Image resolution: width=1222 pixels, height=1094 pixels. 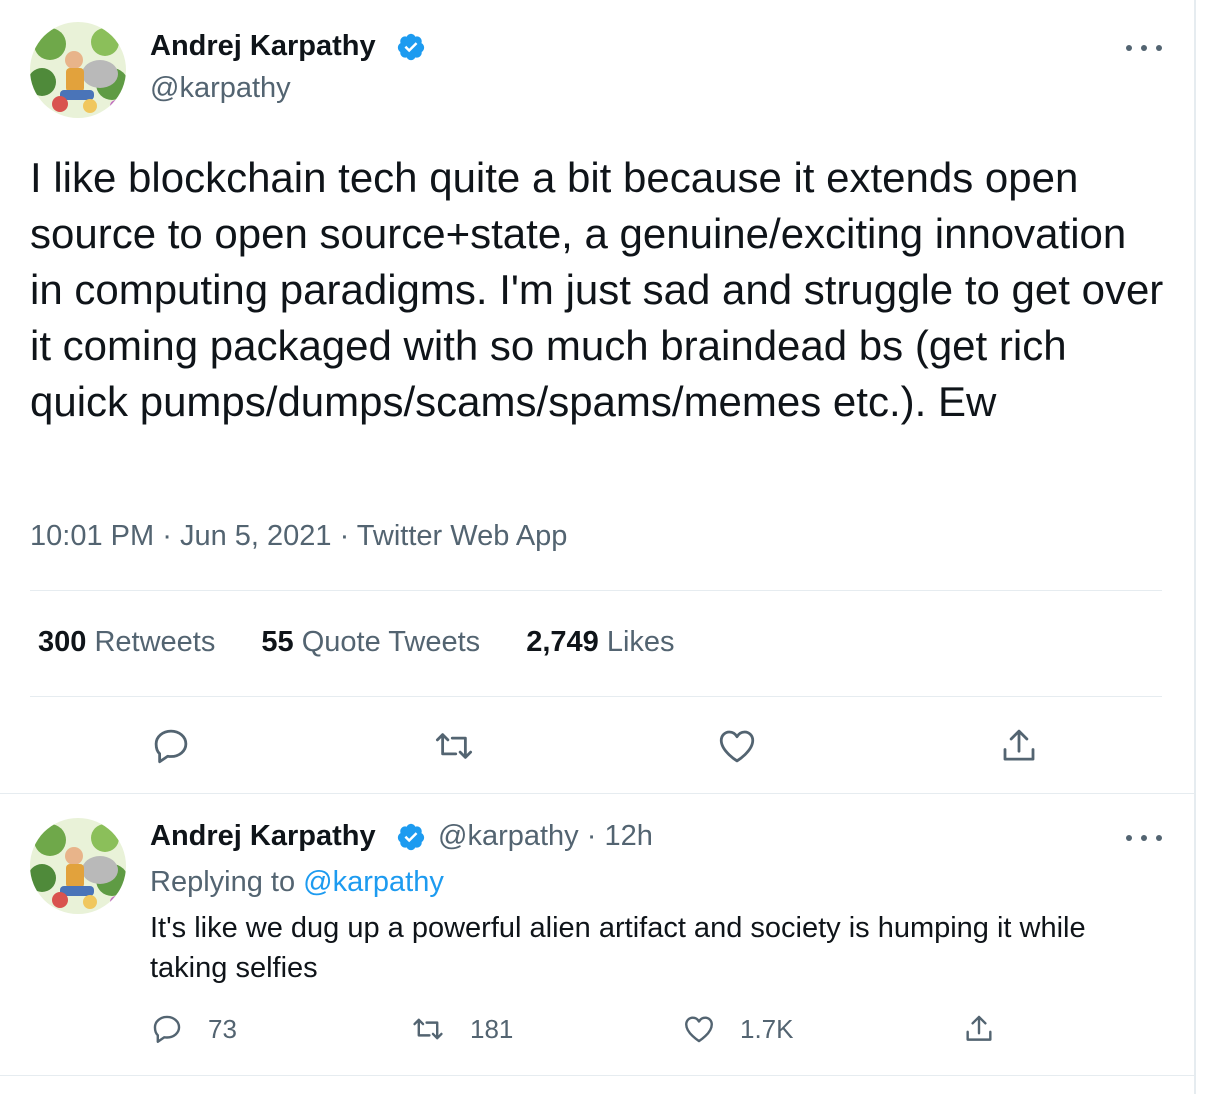 I want to click on replying-to-handle: @karpathy, so click(x=373, y=882).